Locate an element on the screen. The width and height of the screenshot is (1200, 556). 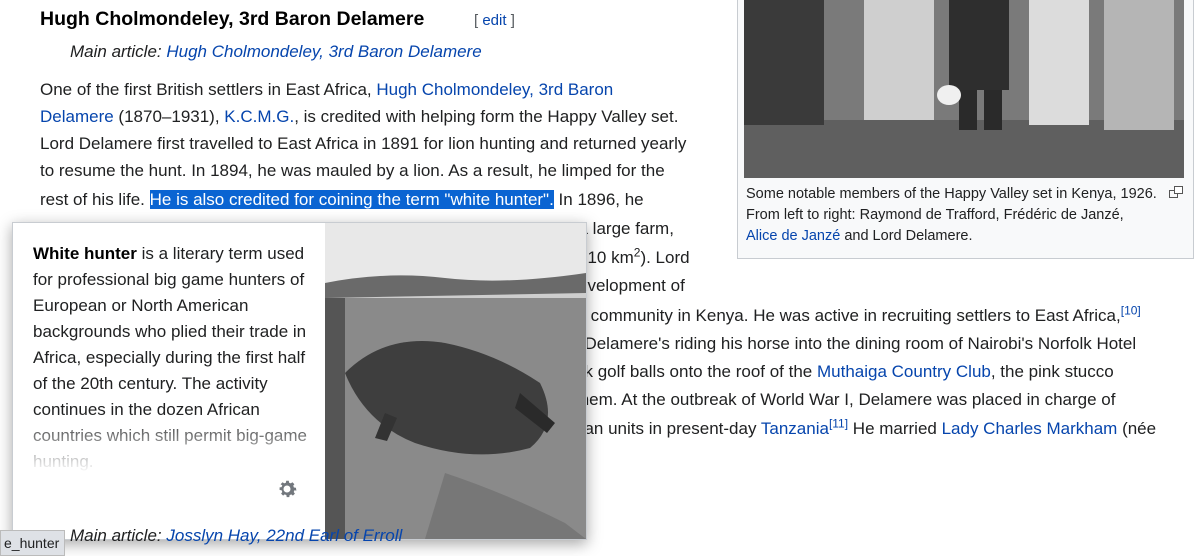
link-delamere: Hugh Cholmondeley, 3rd Baron is located at coordinates (494, 89).